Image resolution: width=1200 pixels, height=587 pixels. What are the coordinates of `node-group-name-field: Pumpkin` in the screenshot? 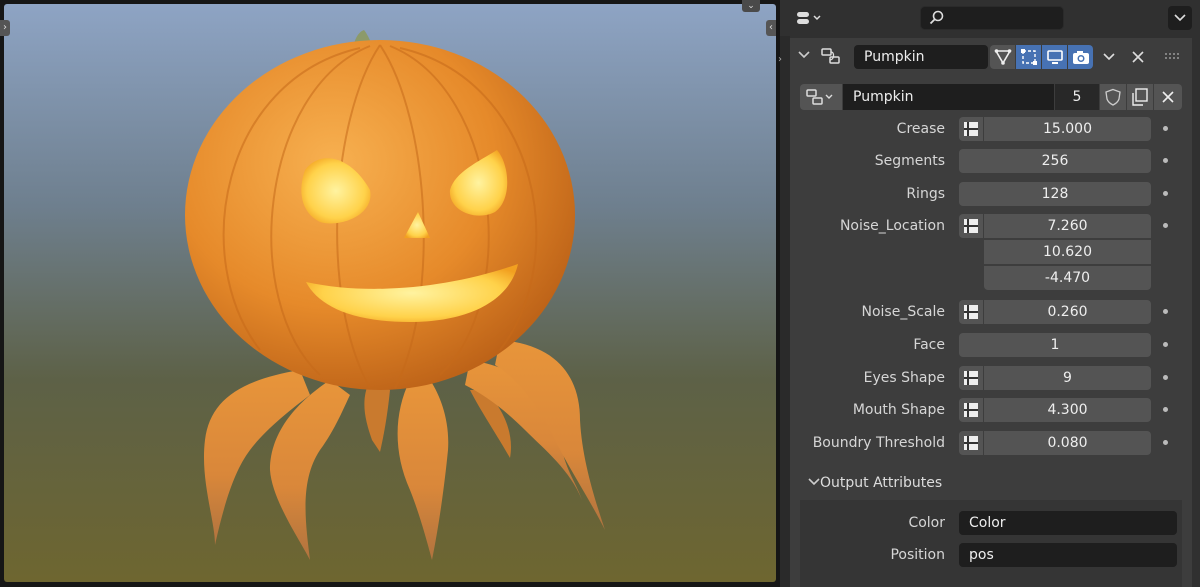 It's located at (948, 97).